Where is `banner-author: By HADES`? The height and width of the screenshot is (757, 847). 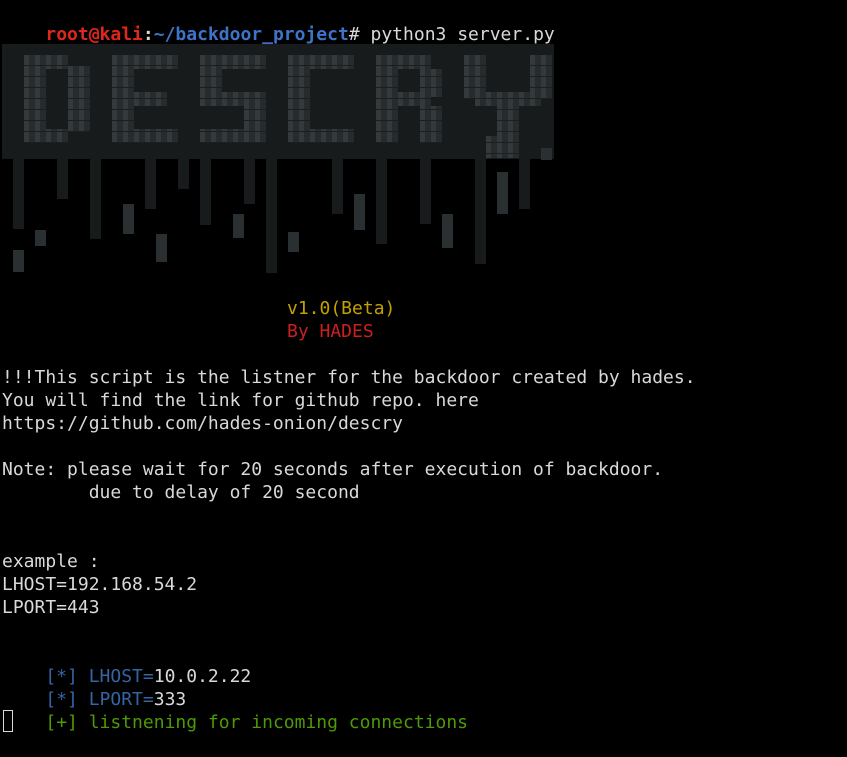
banner-author: By HADES is located at coordinates (330, 331).